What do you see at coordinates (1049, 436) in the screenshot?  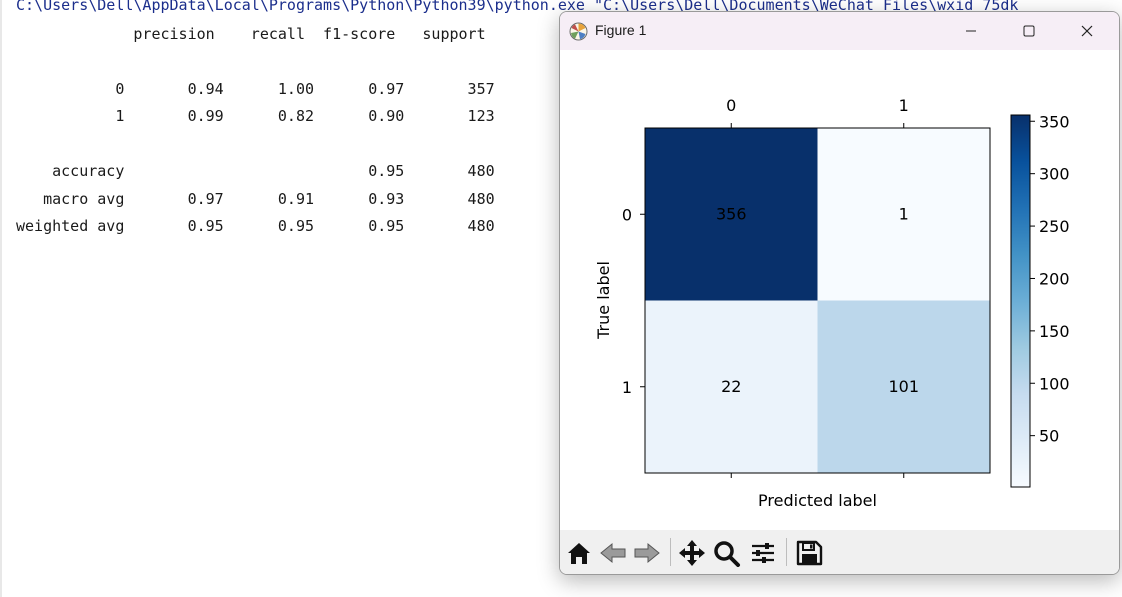 I see `colorbar-tick-label: 50` at bounding box center [1049, 436].